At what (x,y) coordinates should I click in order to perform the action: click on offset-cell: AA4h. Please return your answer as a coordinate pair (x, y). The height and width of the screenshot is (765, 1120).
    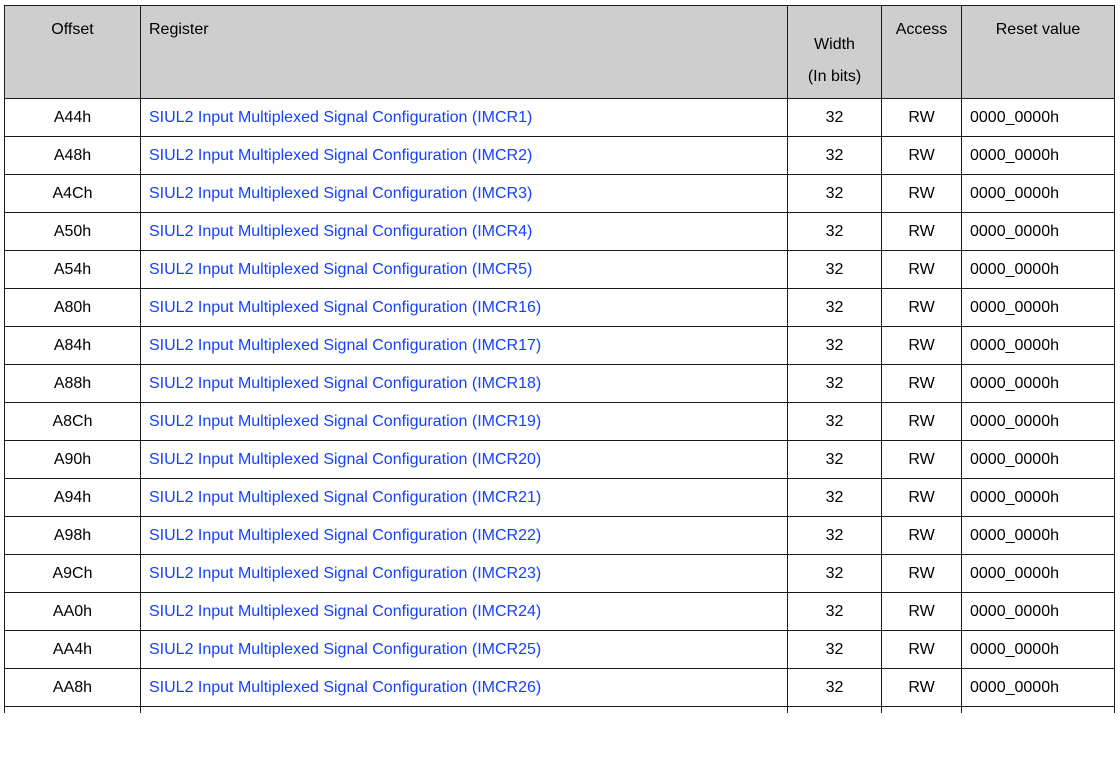
    Looking at the image, I should click on (72, 649).